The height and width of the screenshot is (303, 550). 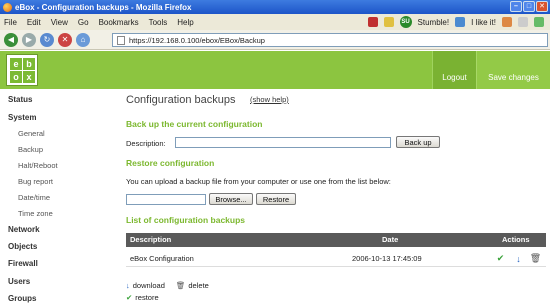 I want to click on header-band: e b o x Logout Save changes, so click(x=275, y=70).